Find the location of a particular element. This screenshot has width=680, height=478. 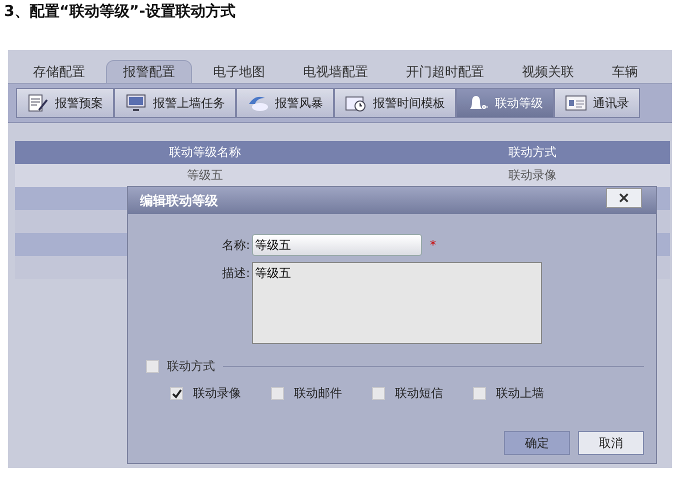

column-header: 联动方式 is located at coordinates (533, 152).